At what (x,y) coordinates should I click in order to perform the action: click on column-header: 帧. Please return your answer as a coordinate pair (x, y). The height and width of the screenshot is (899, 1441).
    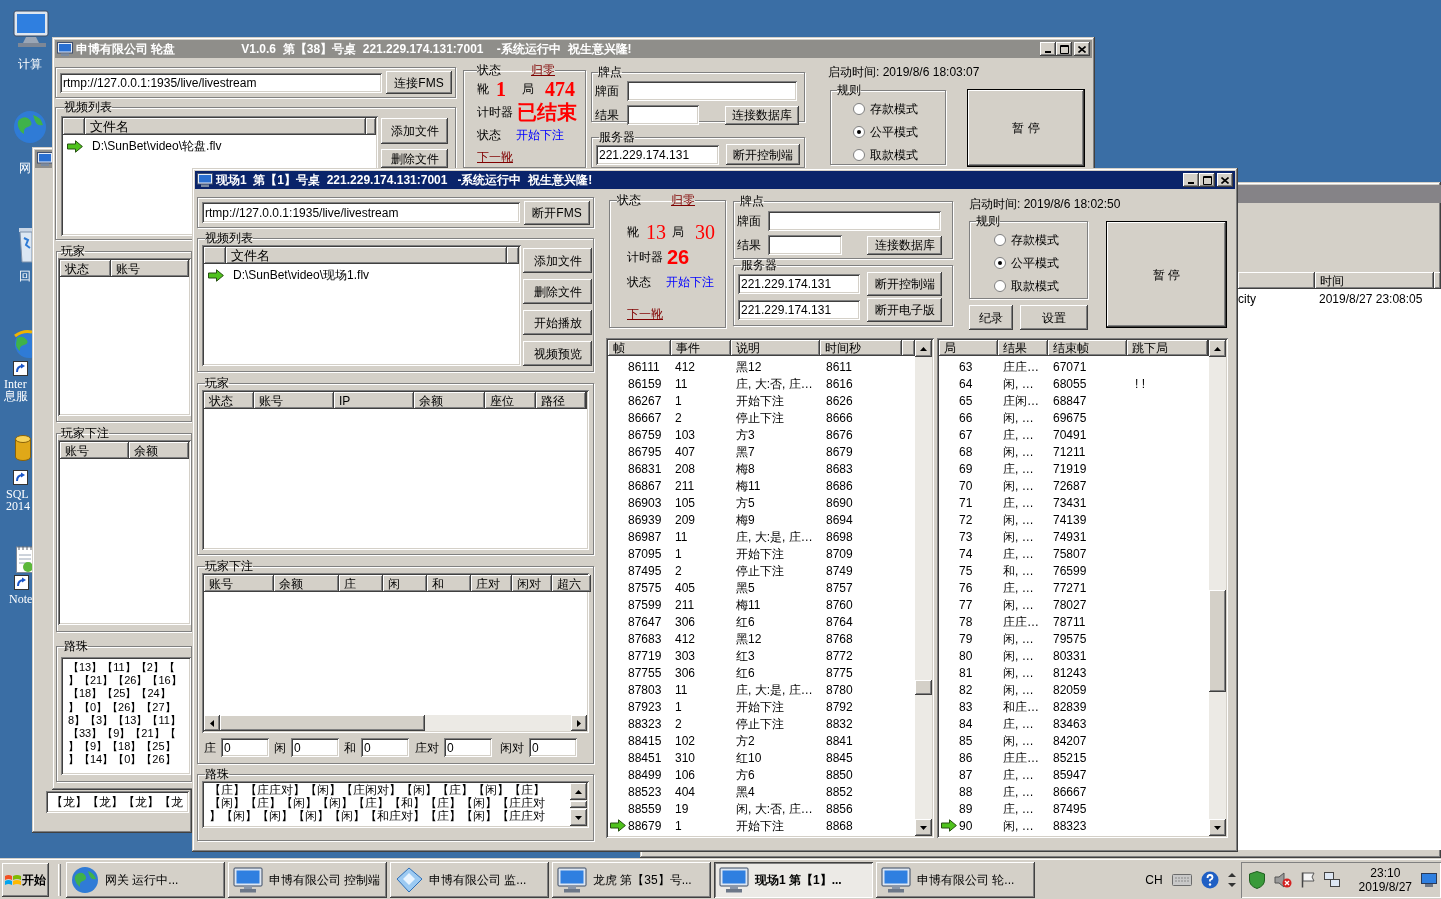
    Looking at the image, I should click on (639, 348).